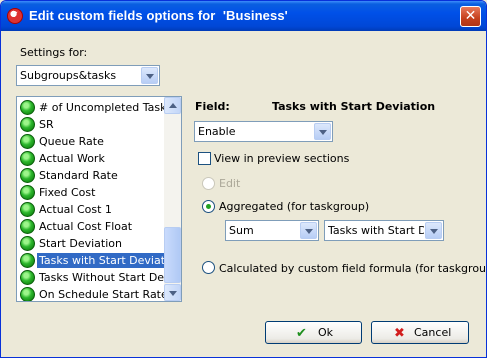  Describe the element at coordinates (212, 106) in the screenshot. I see `field-label: Field:` at that location.